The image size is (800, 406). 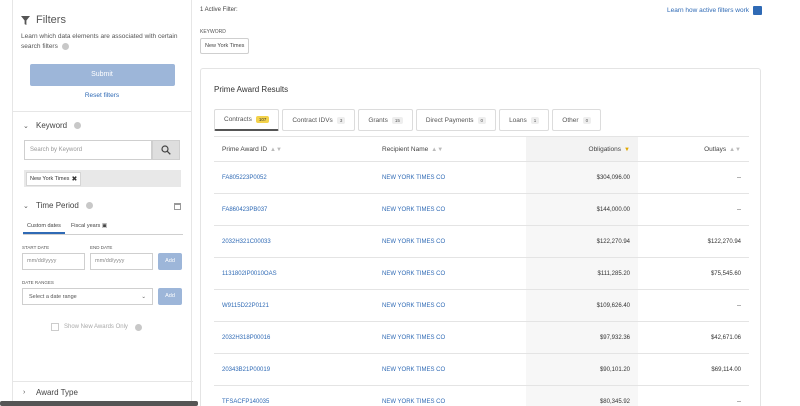 What do you see at coordinates (294, 149) in the screenshot?
I see `column-award-id: Prime Award ID ▲▼` at bounding box center [294, 149].